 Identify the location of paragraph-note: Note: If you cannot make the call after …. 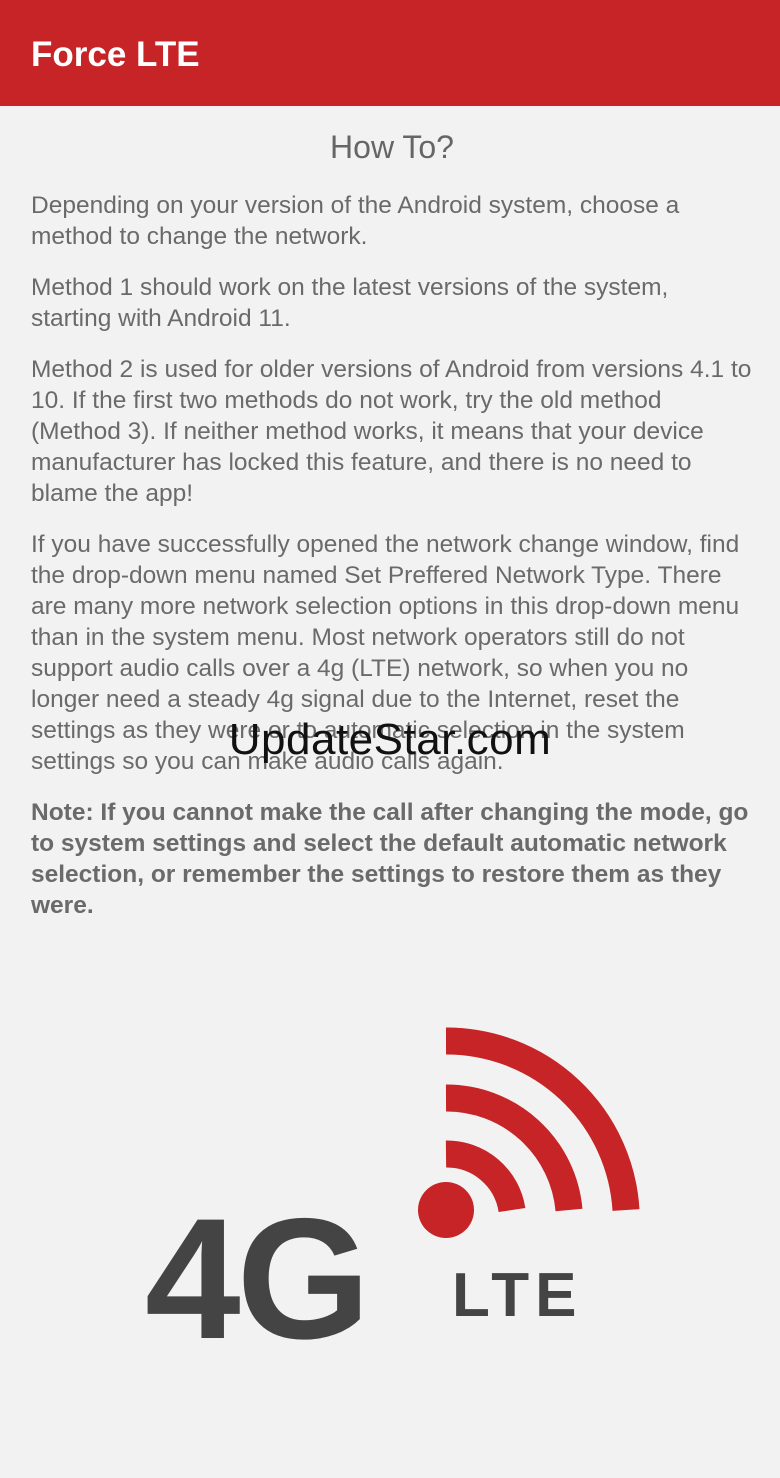
(390, 859).